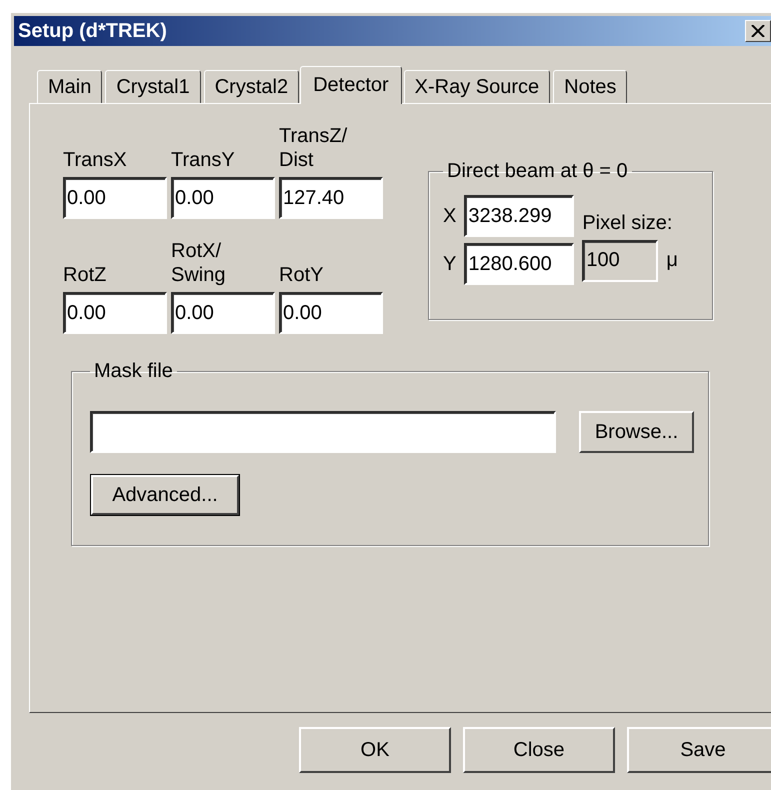 Image resolution: width=771 pixels, height=790 pixels. Describe the element at coordinates (198, 263) in the screenshot. I see `field-label: RotX/ Swing` at that location.